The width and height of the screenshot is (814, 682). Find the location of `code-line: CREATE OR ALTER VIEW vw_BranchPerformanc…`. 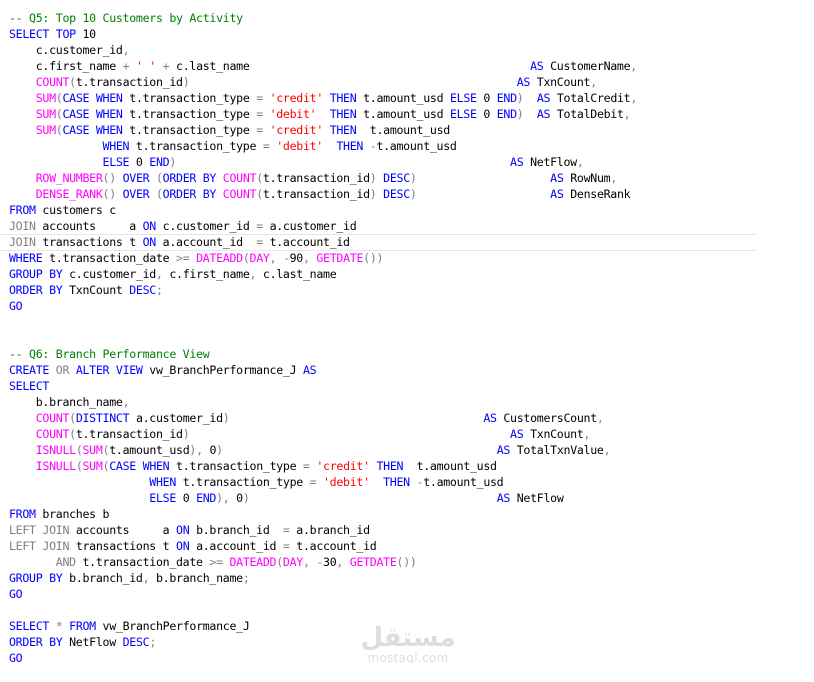

code-line: CREATE OR ALTER VIEW vw_BranchPerformanc… is located at coordinates (323, 370).